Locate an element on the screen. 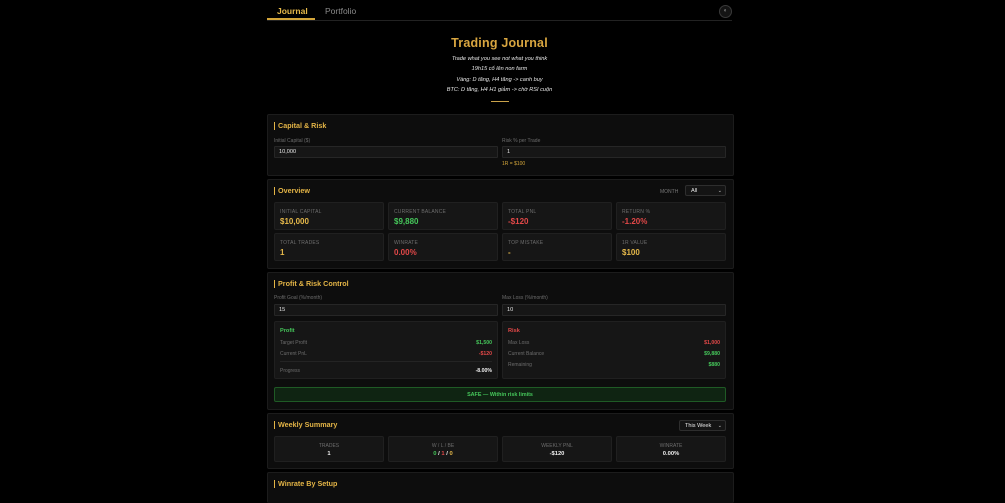  losses-count: 1 is located at coordinates (443, 454).